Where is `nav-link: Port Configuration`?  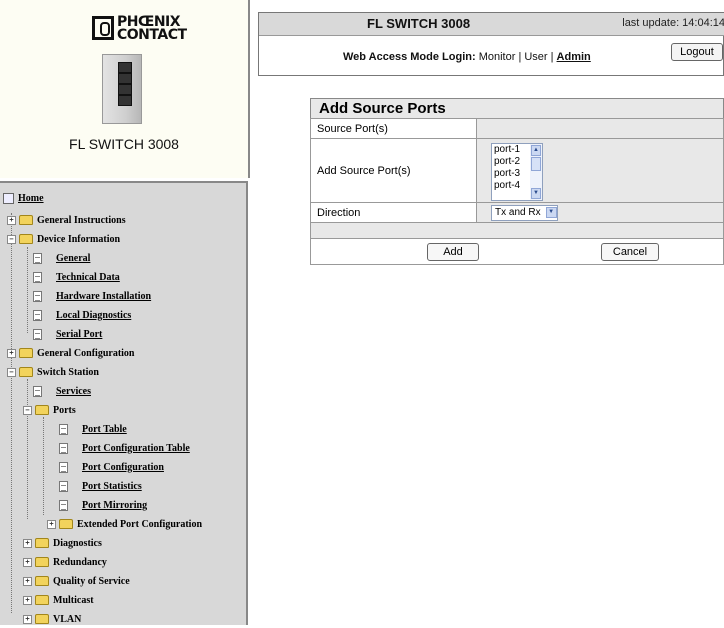
nav-link: Port Configuration is located at coordinates (123, 467).